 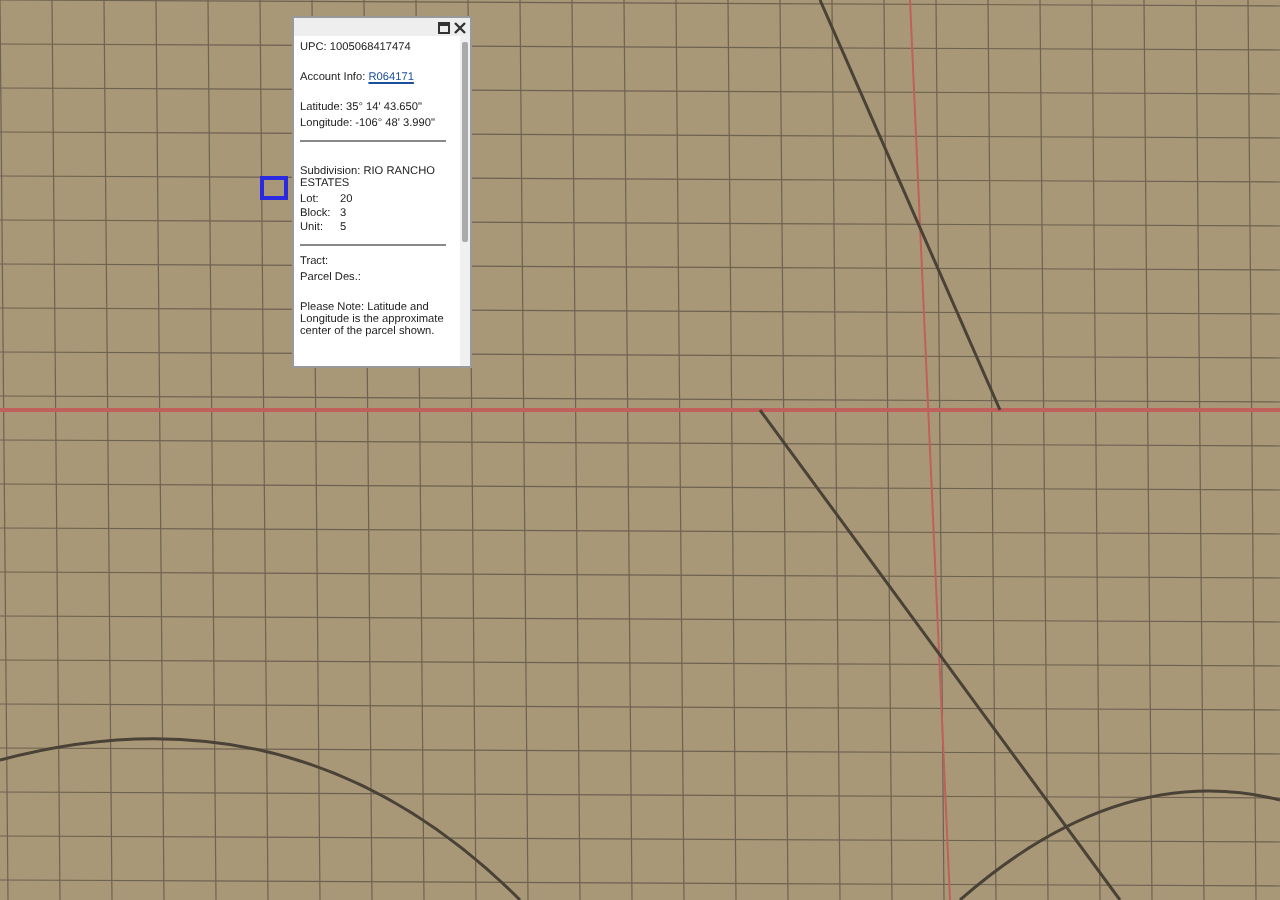 What do you see at coordinates (460, 27) in the screenshot?
I see `close-icon` at bounding box center [460, 27].